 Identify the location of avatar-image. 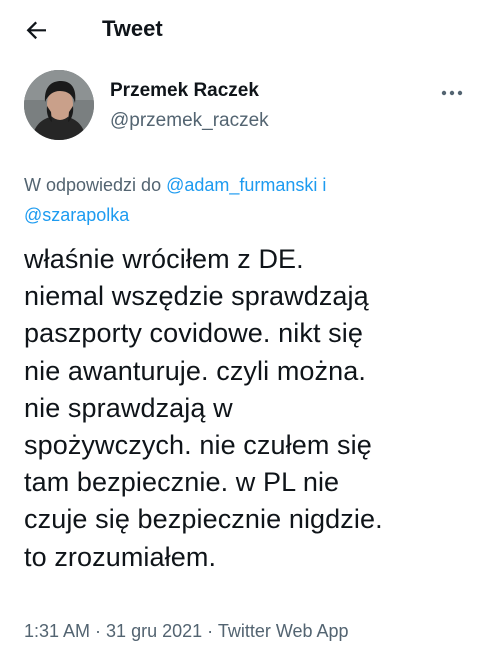
(59, 105).